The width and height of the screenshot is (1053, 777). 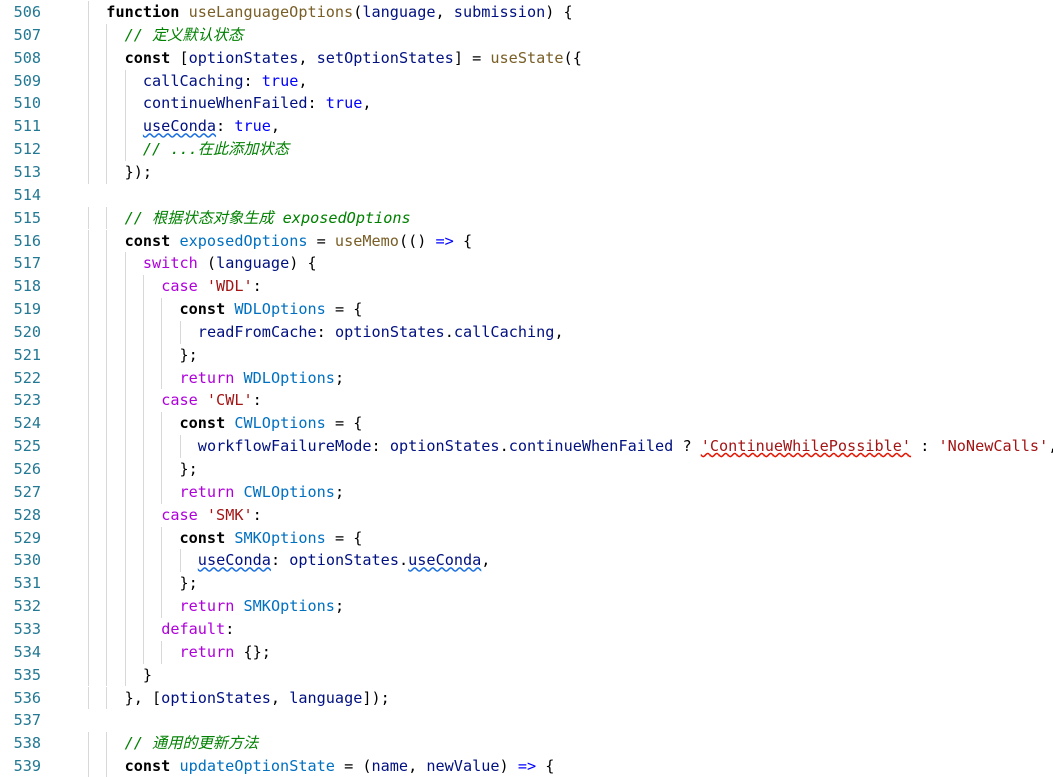 I want to click on code-line: // 通用的更新方法, so click(x=192, y=743).